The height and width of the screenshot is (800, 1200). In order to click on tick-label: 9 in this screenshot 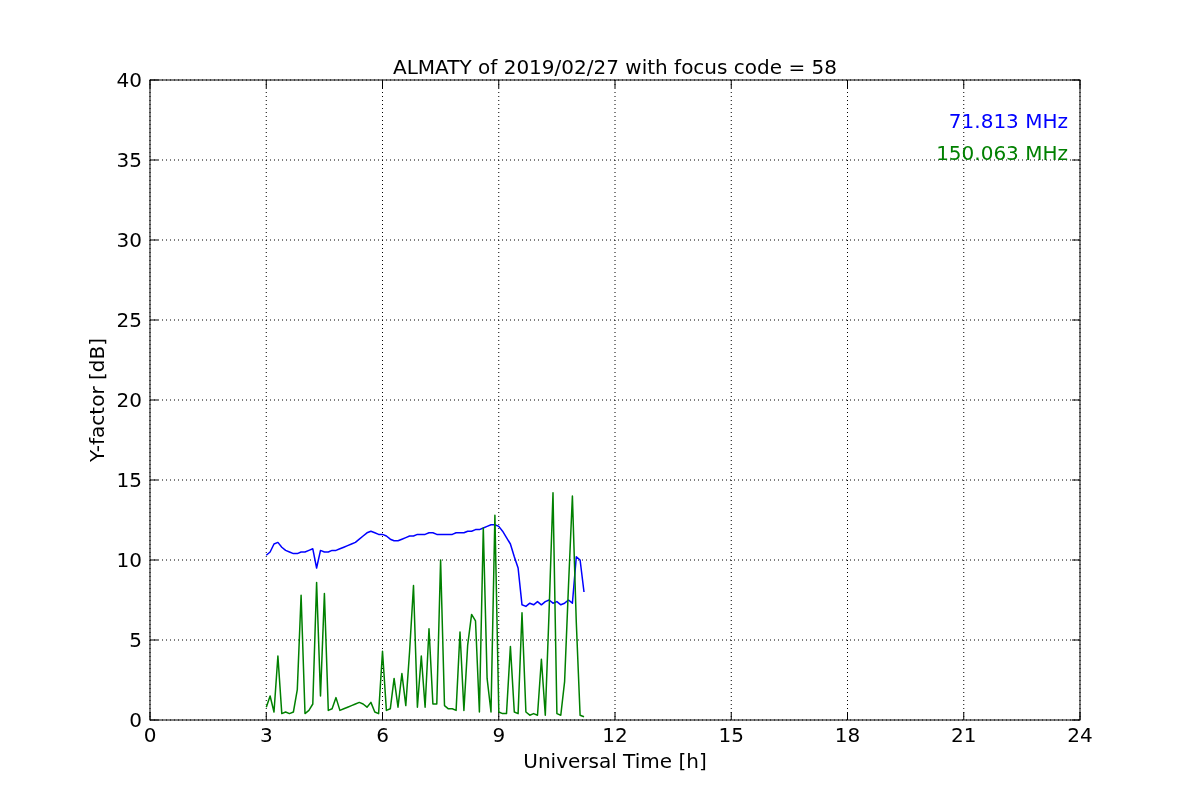, I will do `click(499, 735)`.